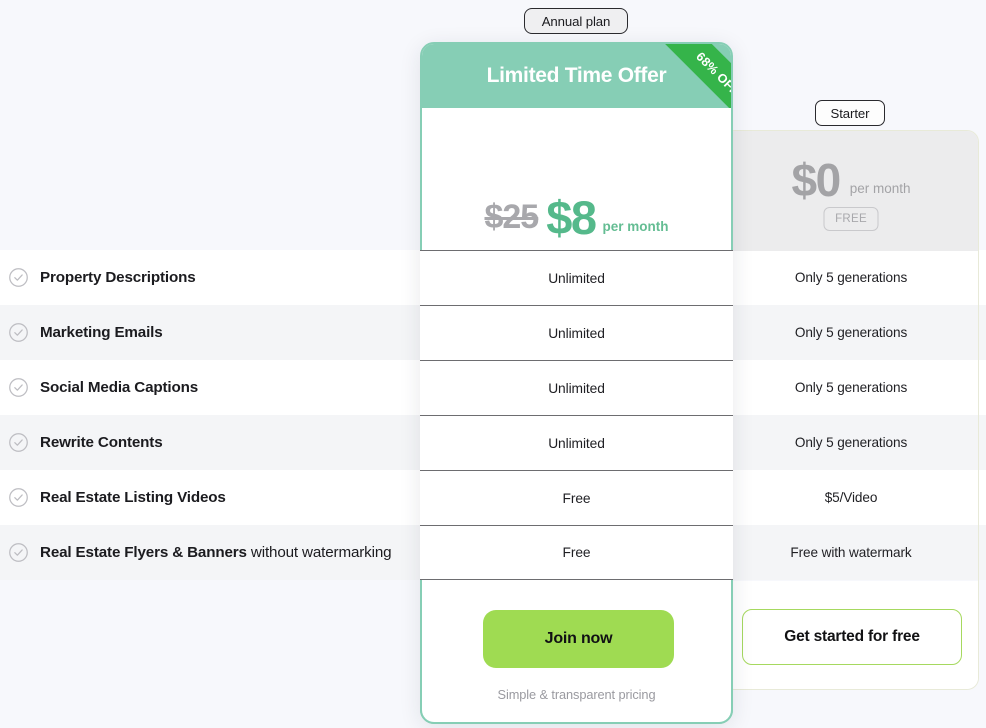 The height and width of the screenshot is (728, 986). I want to click on featured-old-price: $25, so click(511, 217).